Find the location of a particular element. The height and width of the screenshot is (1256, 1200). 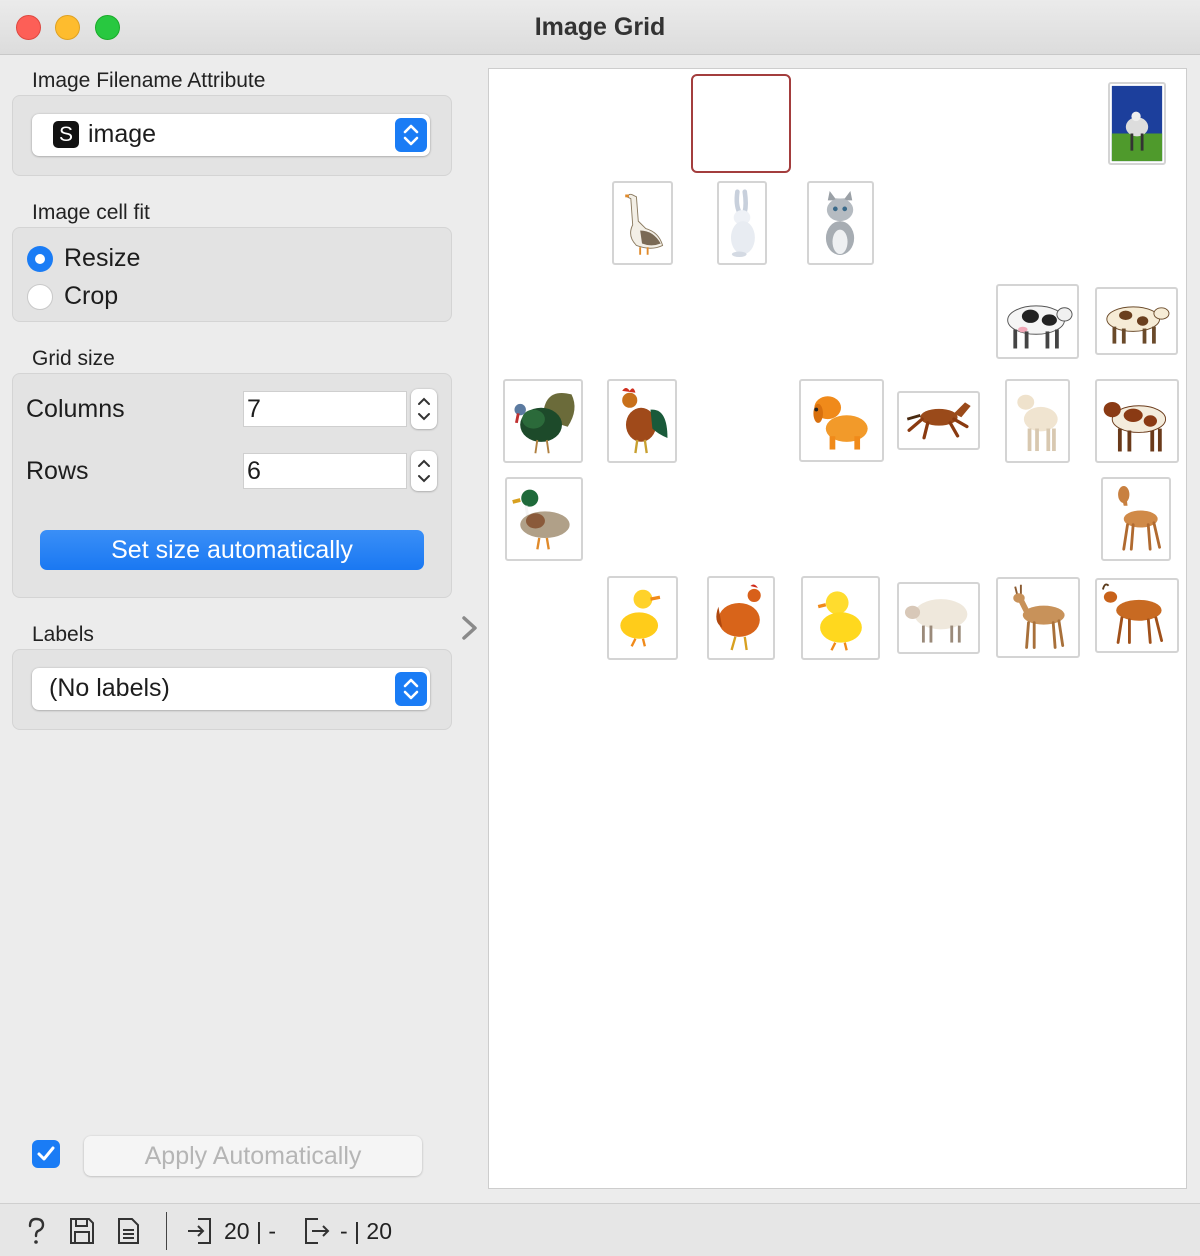

rows-stepper is located at coordinates (424, 471).